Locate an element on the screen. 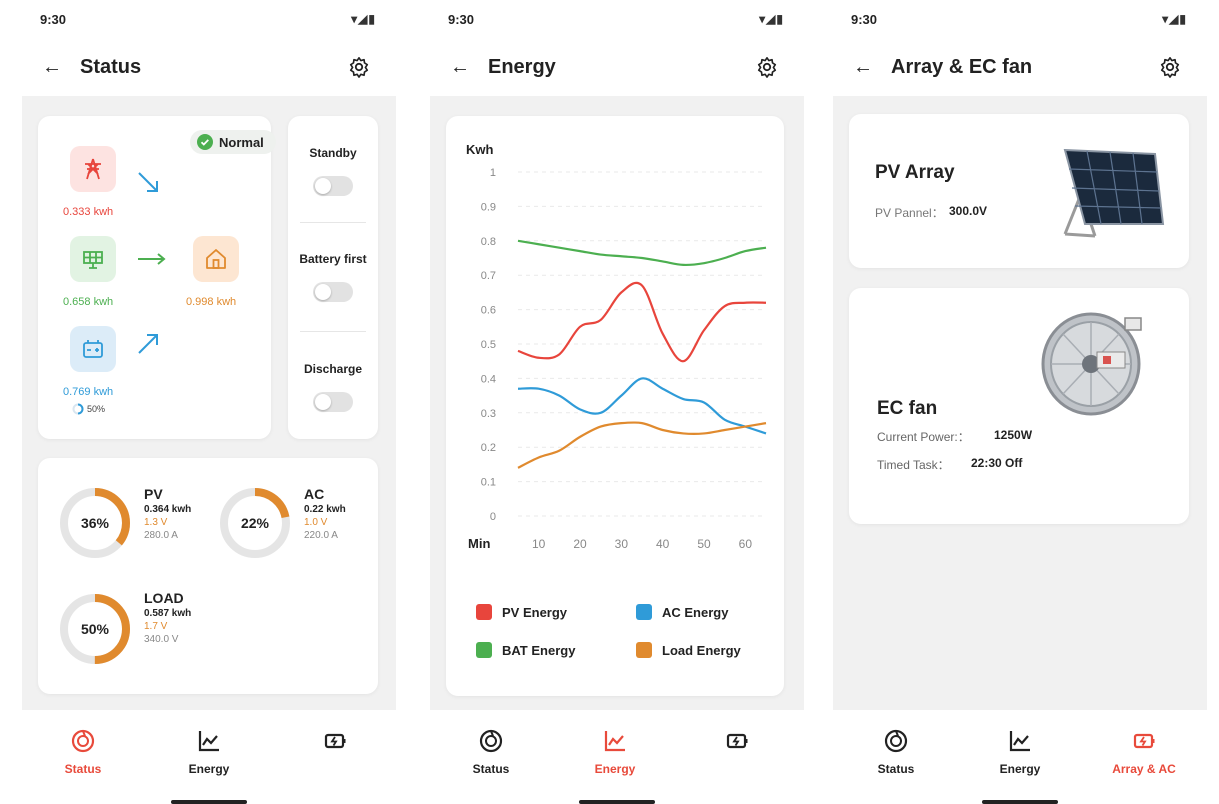 This screenshot has width=1219, height=804. clock: 9:30 is located at coordinates (864, 19).